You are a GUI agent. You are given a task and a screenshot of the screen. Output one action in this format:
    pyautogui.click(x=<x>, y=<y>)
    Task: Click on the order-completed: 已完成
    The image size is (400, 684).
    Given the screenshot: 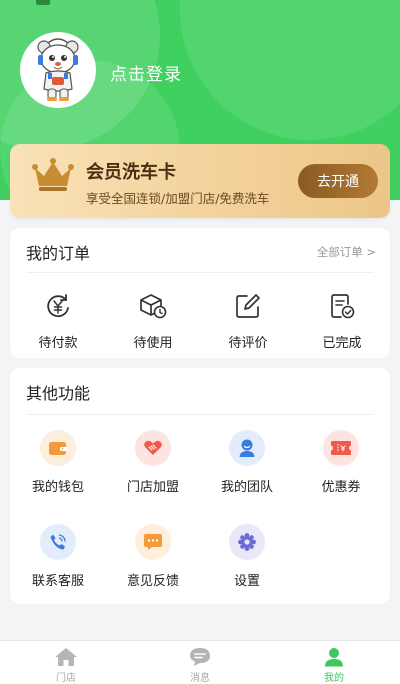 What is the action you would take?
    pyautogui.click(x=342, y=321)
    